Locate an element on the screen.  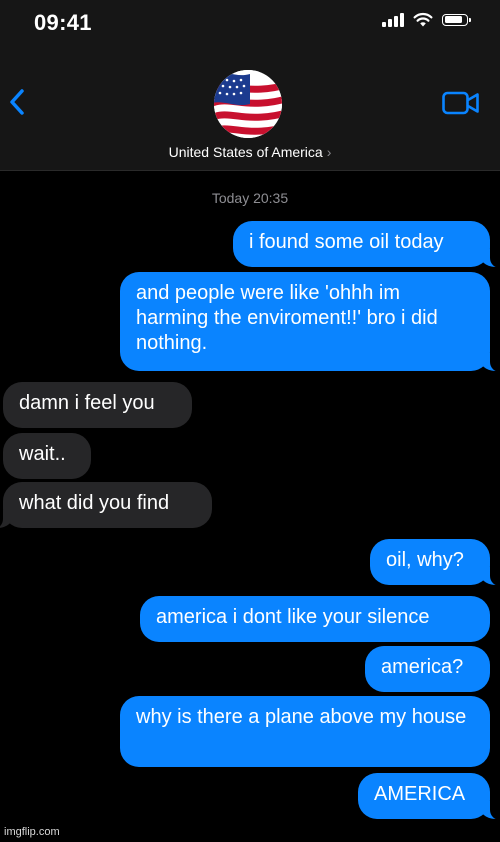
status-icons is located at coordinates (426, 19).